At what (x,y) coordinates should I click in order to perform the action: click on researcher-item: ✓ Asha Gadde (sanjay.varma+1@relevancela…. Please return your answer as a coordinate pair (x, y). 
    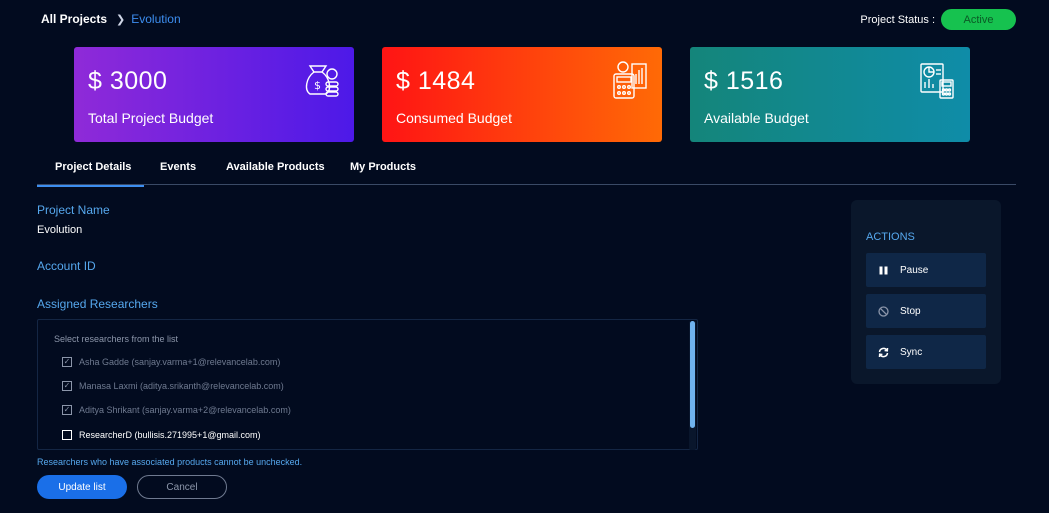
    Looking at the image, I should click on (171, 362).